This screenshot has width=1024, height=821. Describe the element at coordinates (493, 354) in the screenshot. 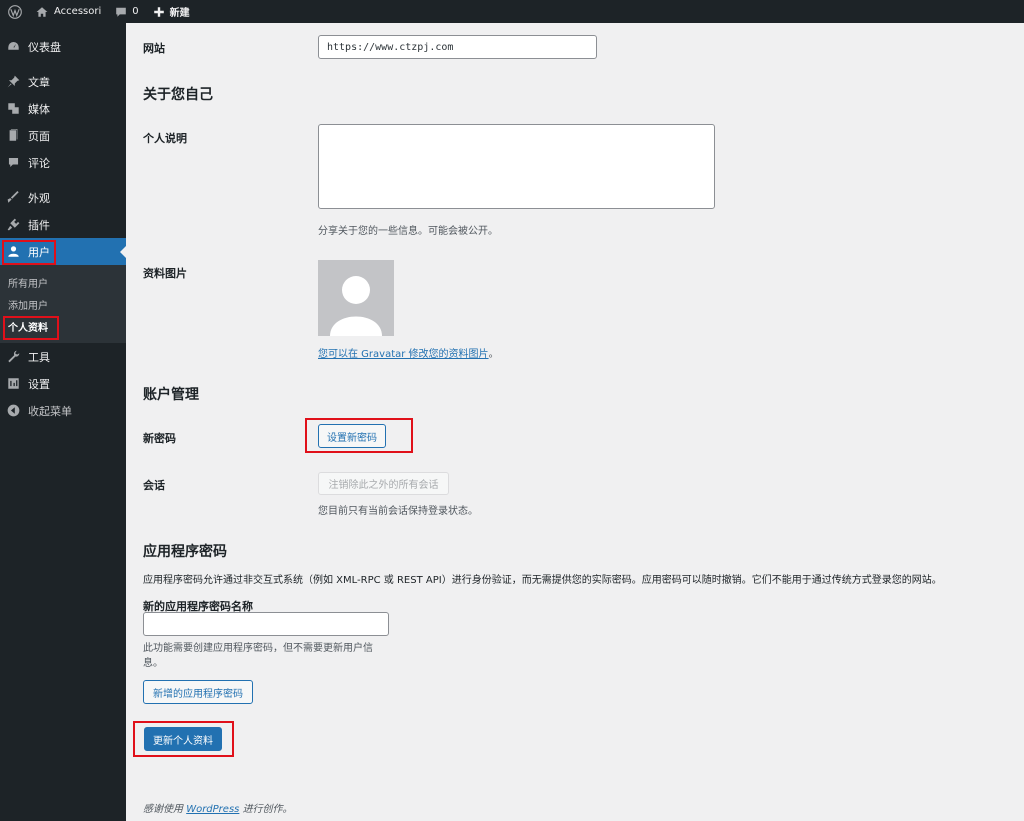

I see `gravatar-period: 。` at that location.